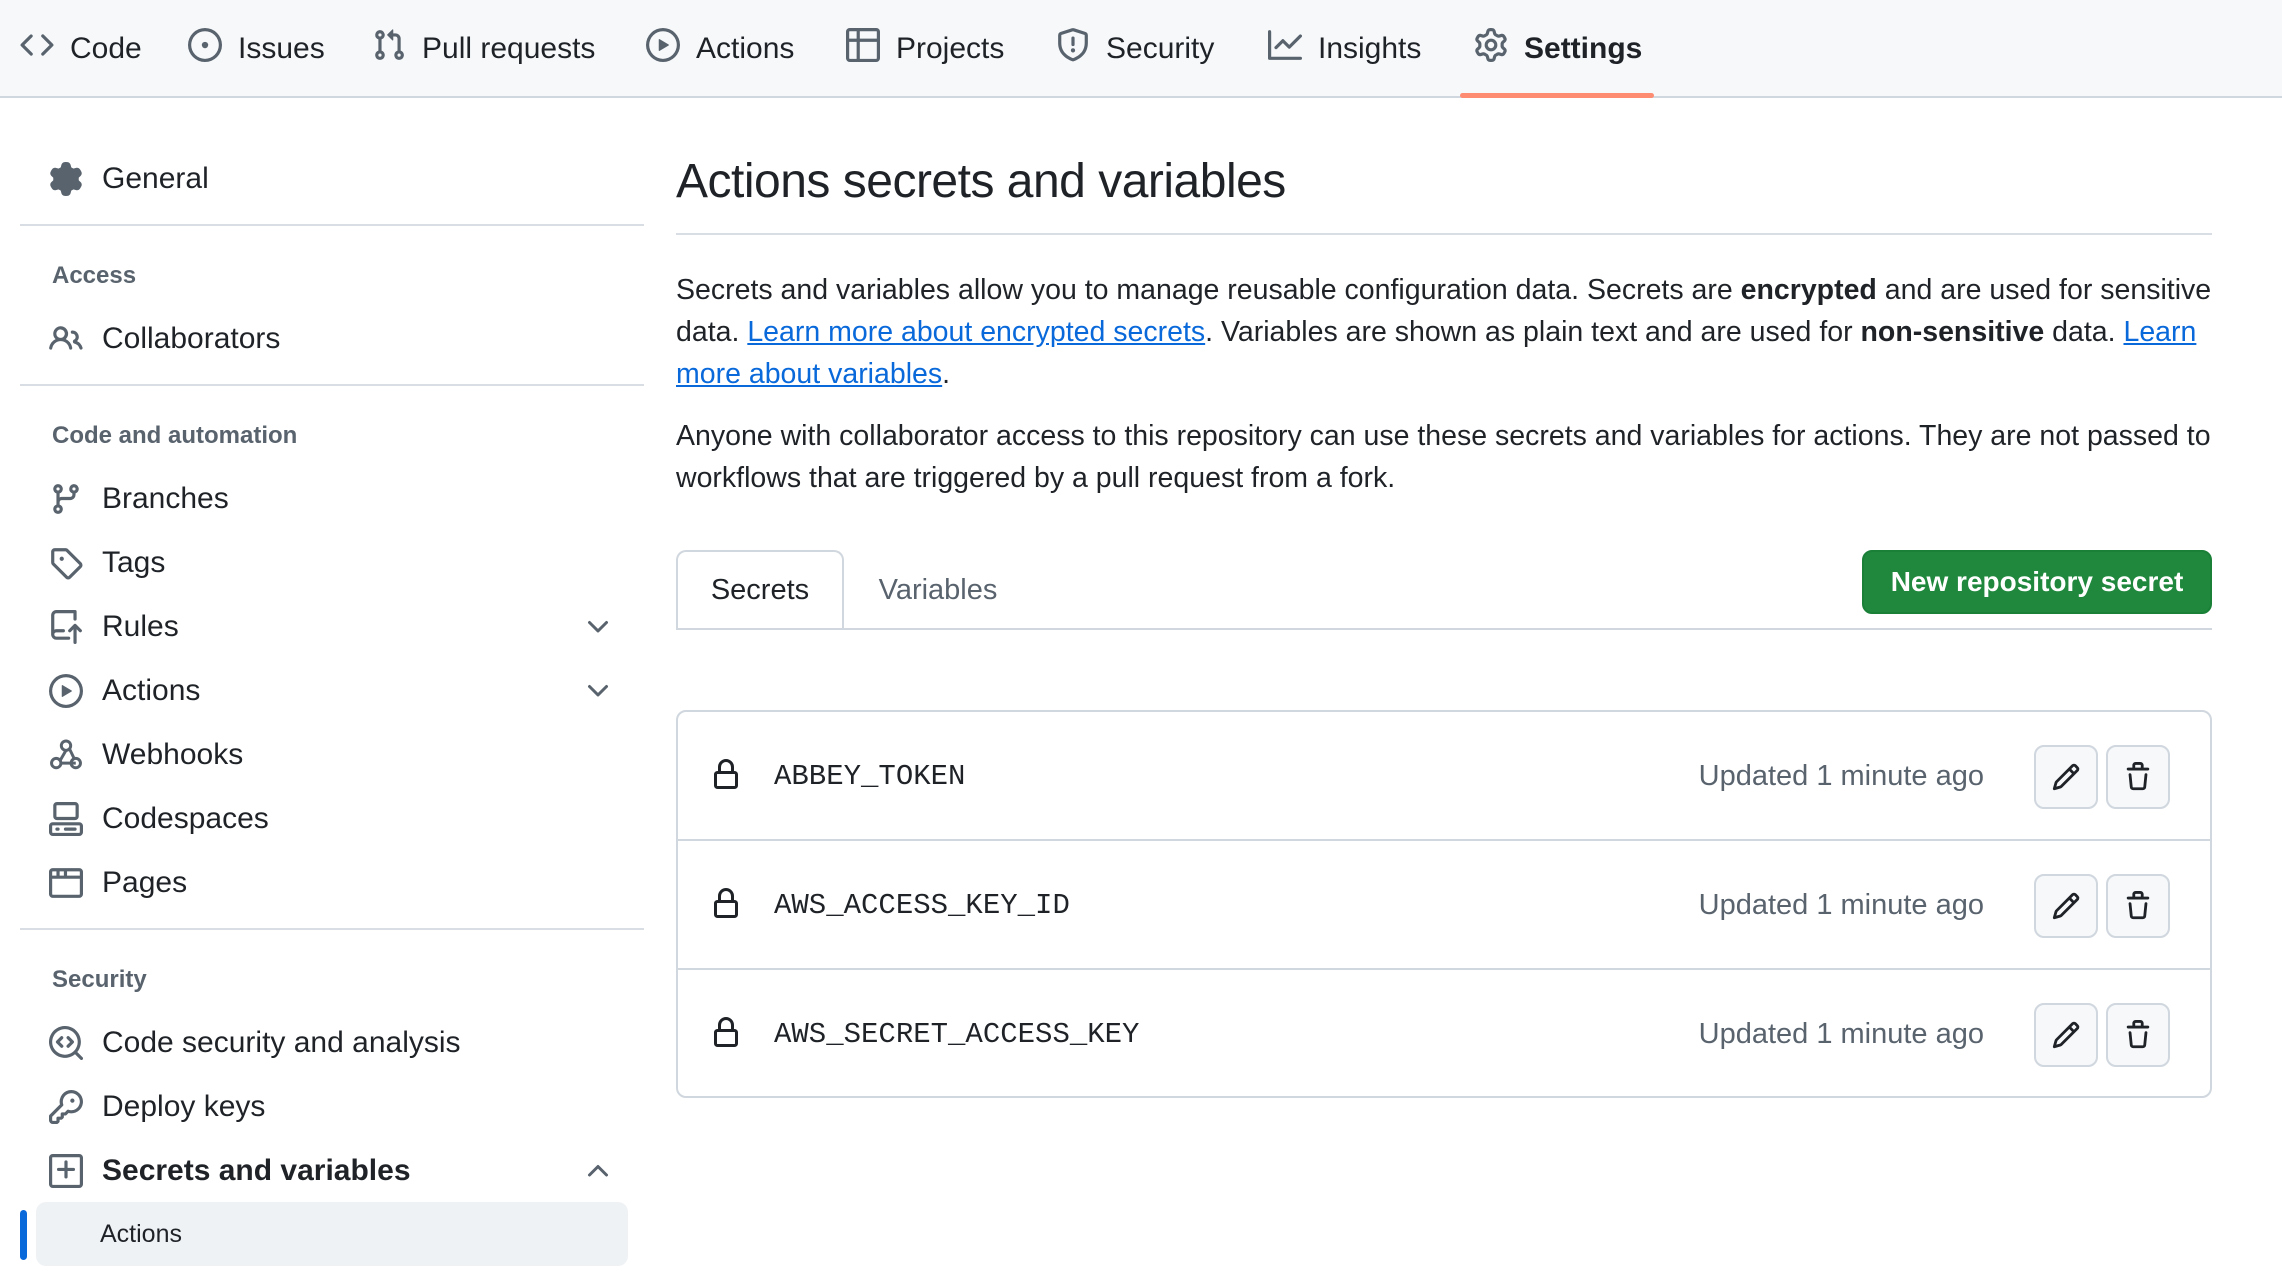 This screenshot has width=2282, height=1286. What do you see at coordinates (66, 563) in the screenshot?
I see `tag-icon` at bounding box center [66, 563].